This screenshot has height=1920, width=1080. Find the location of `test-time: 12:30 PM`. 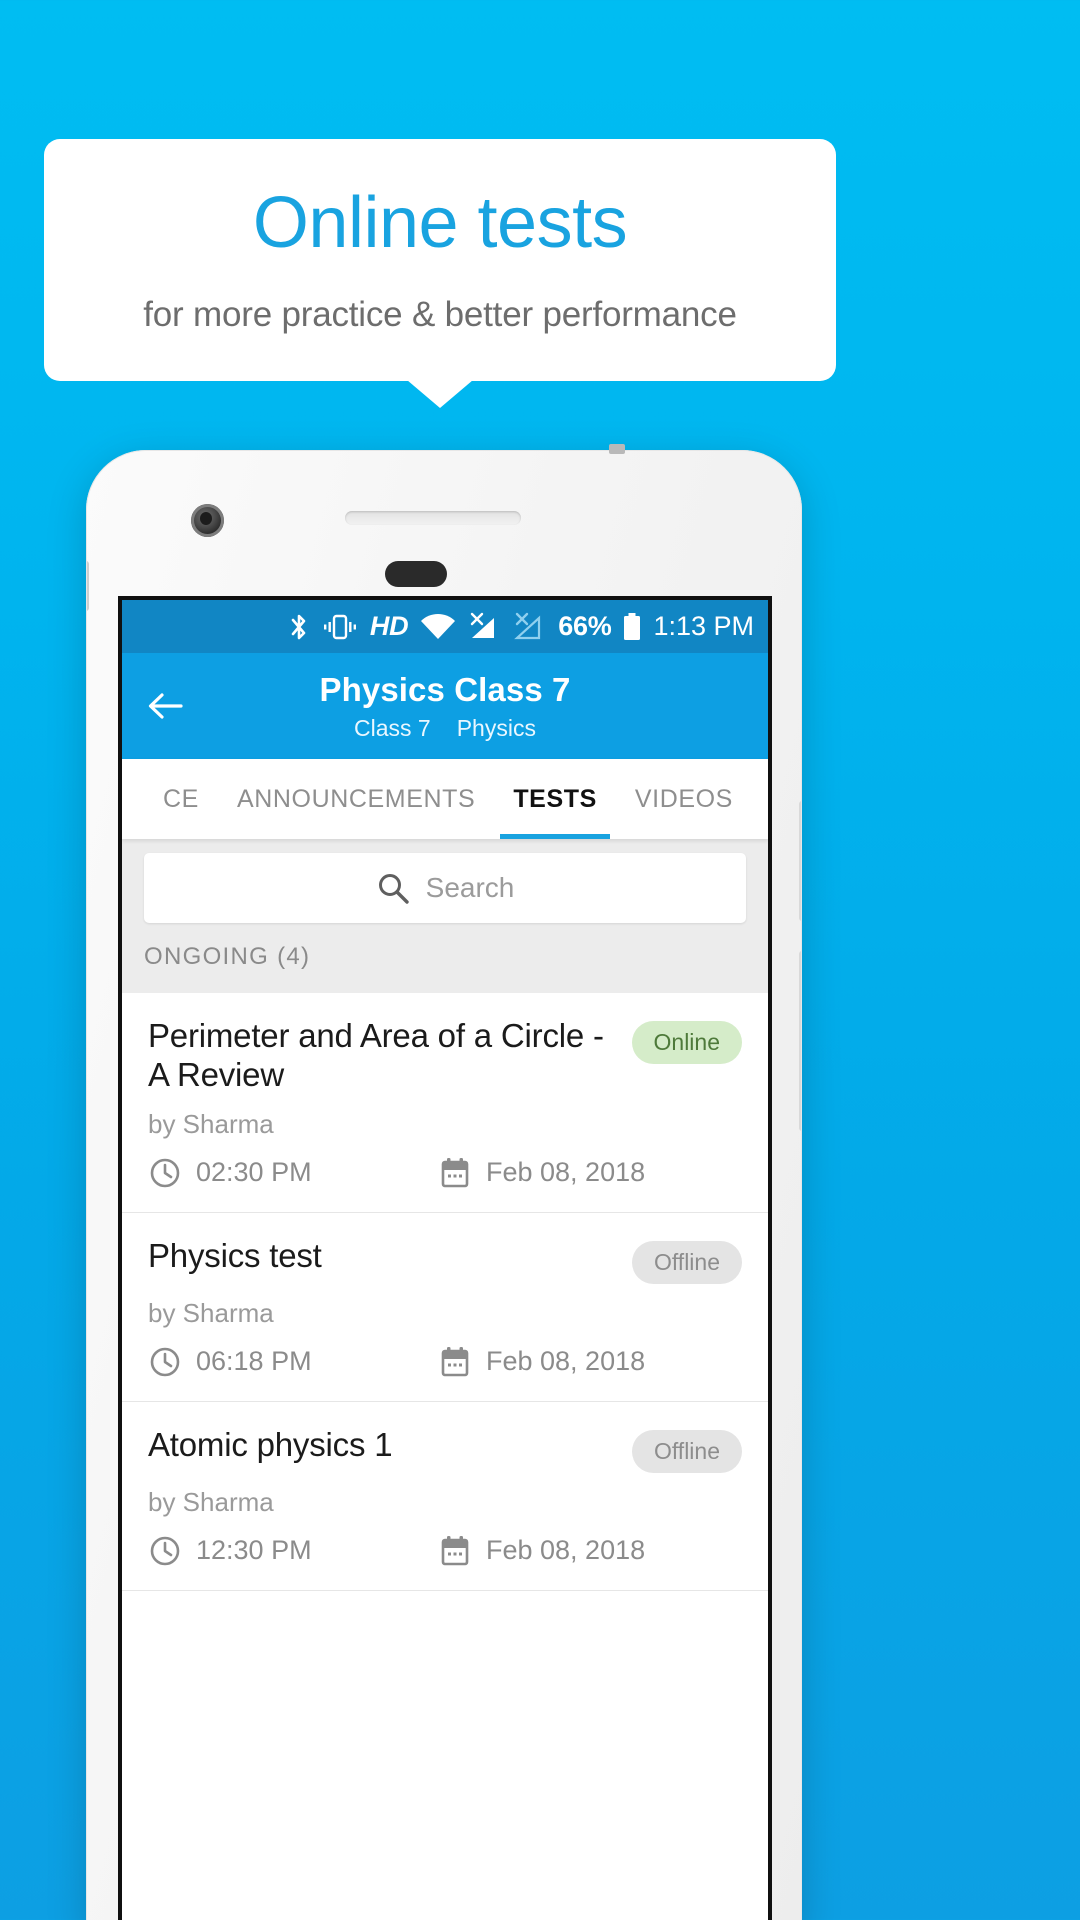

test-time: 12:30 PM is located at coordinates (254, 1550).